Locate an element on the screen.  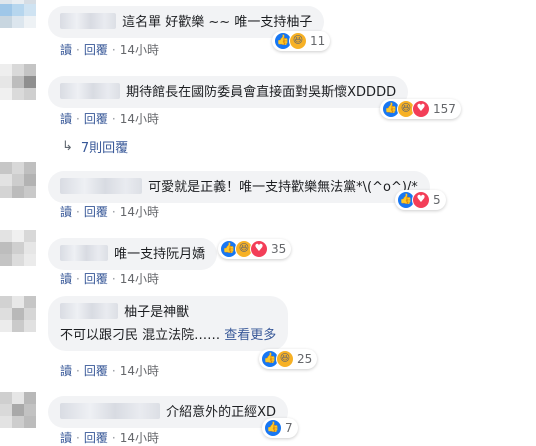
reaction-summary: 👍 😆 ♥ 157 is located at coordinates (420, 109).